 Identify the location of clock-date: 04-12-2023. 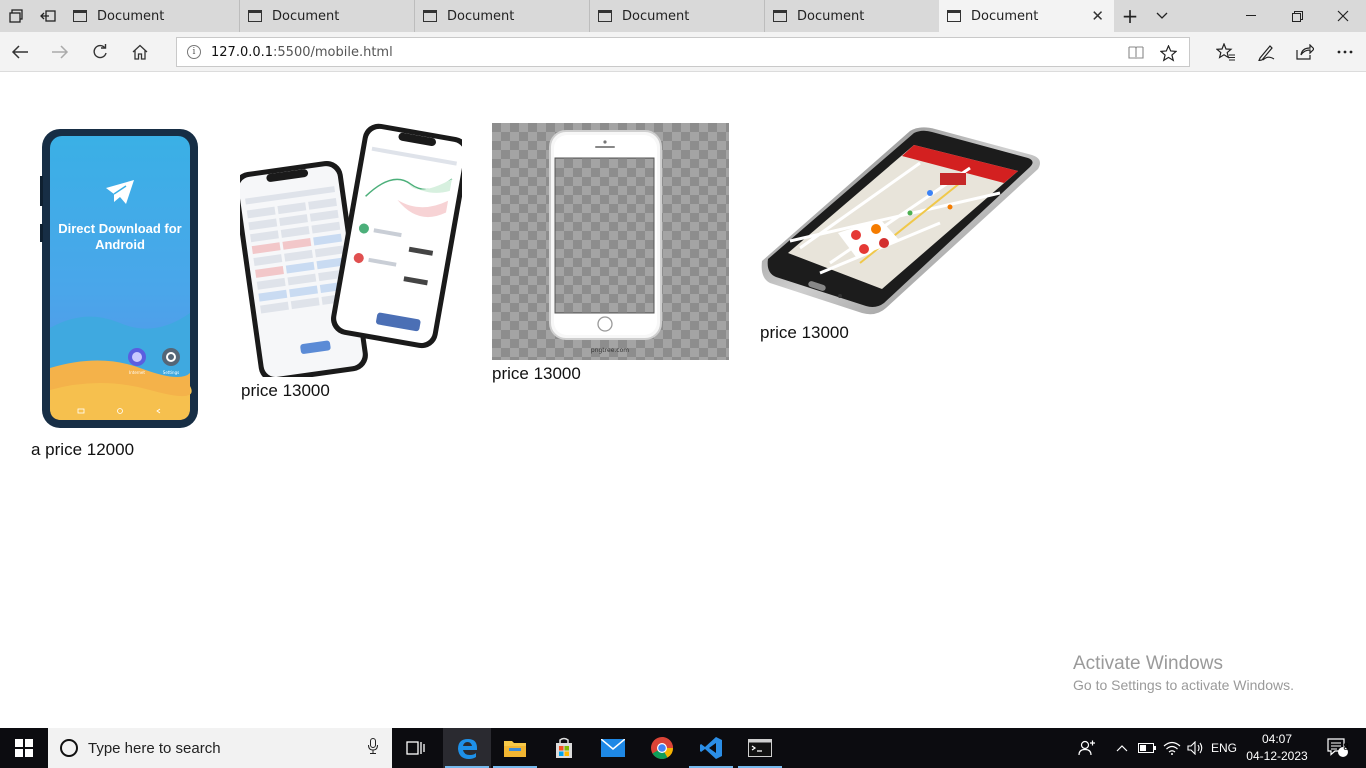
(1277, 756).